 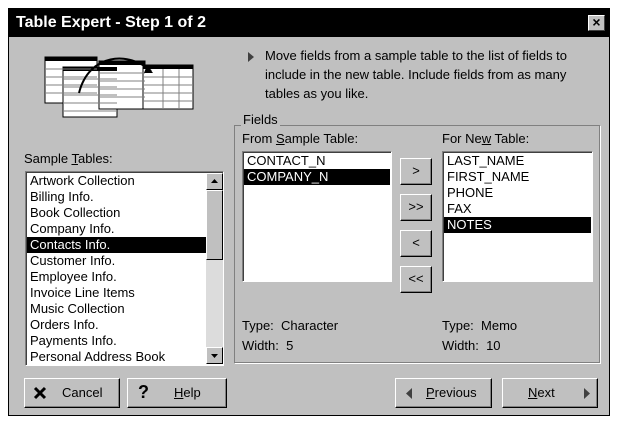 I want to click on scroll-up-button, so click(x=214, y=181).